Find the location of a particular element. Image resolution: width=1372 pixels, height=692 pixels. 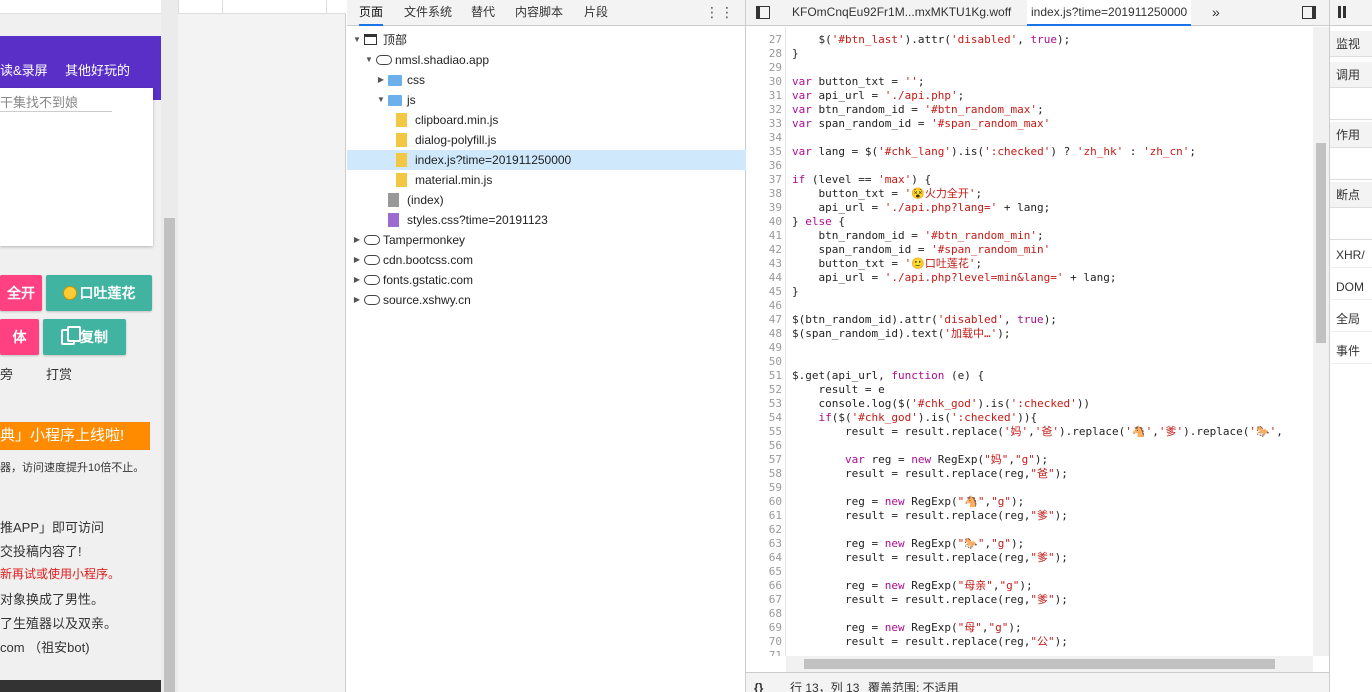

tree-item: dialog-polyfill.js is located at coordinates (546, 140).